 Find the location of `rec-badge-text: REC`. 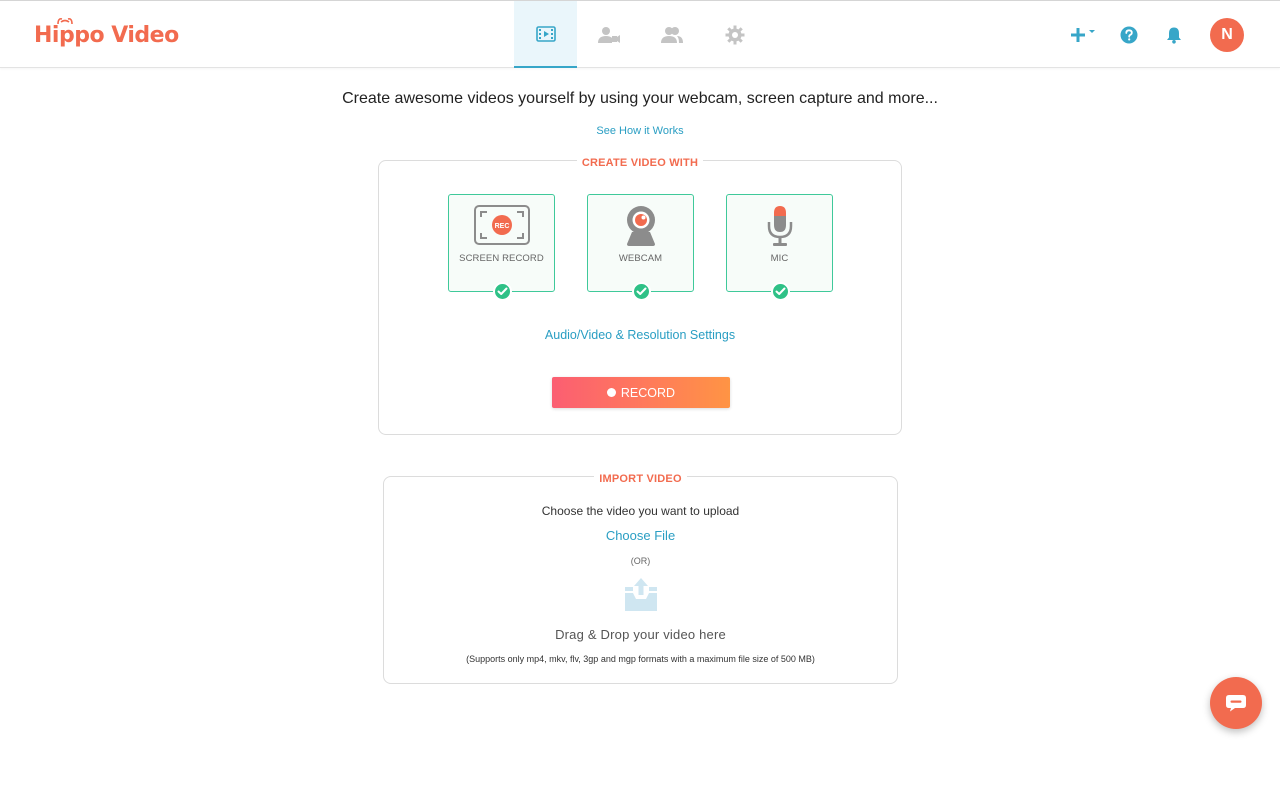

rec-badge-text: REC is located at coordinates (501, 226).